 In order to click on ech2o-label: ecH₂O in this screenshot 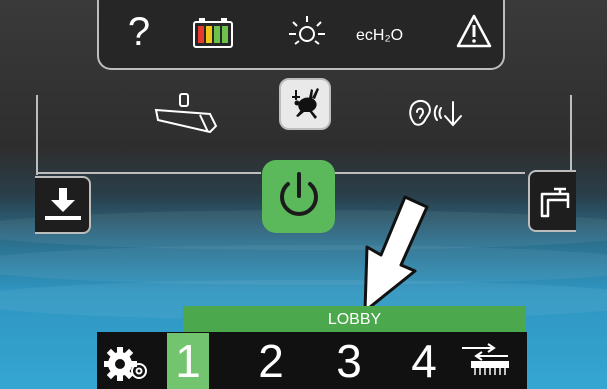, I will do `click(398, 36)`.